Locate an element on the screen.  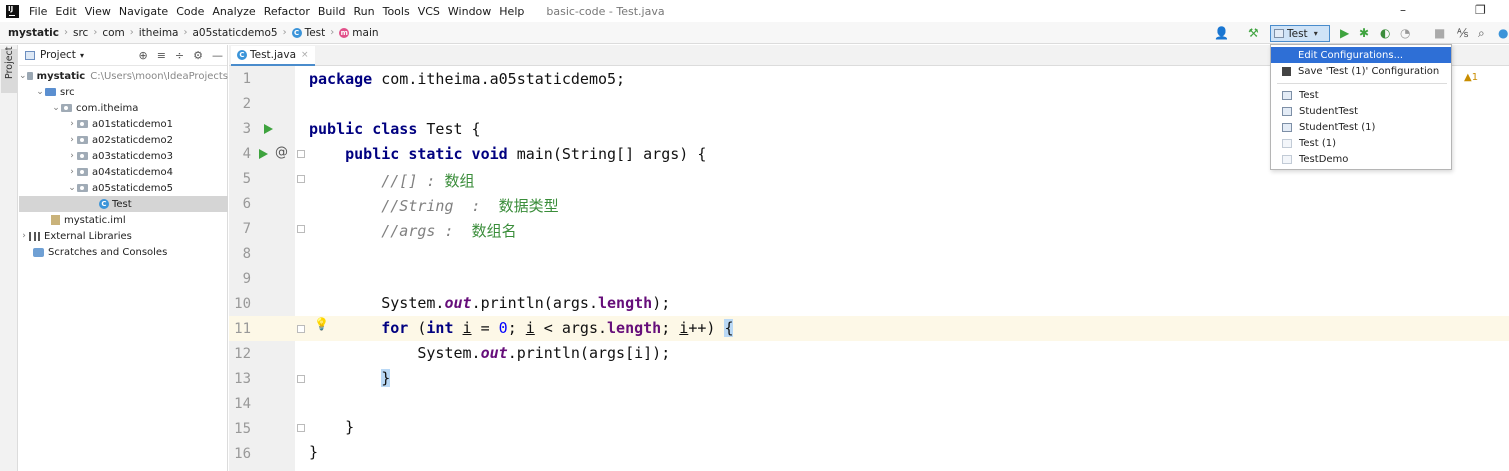
tree-item-package: › a04staticdemo4 is located at coordinates (123, 172).